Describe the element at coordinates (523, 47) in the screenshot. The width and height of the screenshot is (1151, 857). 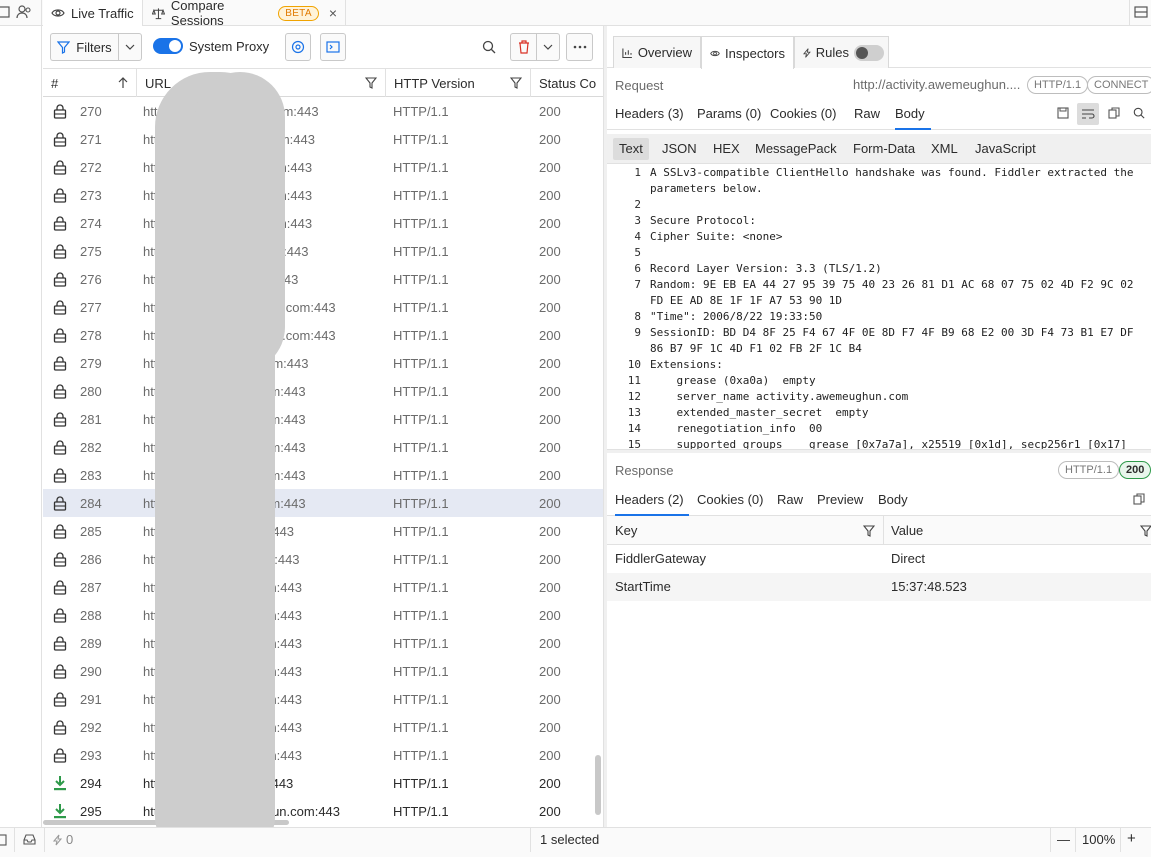
I see `delete-button` at that location.